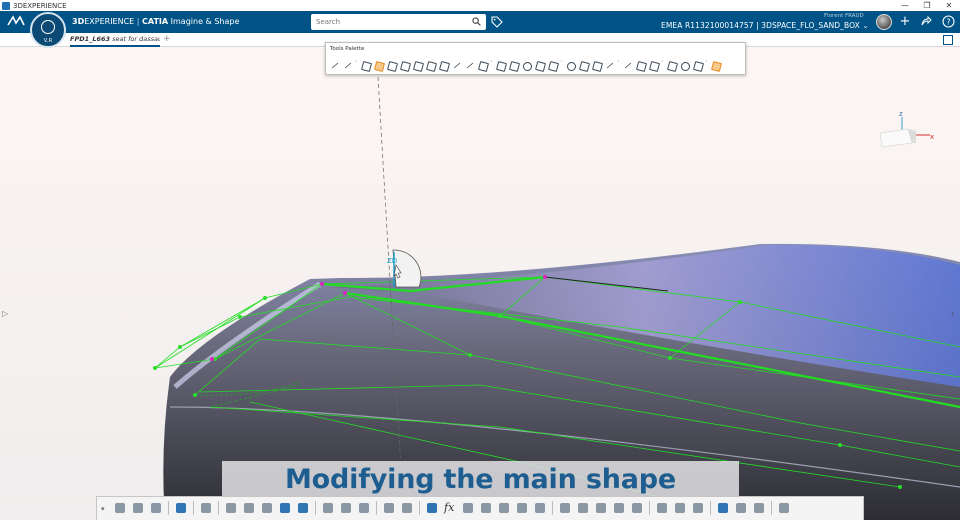 The width and height of the screenshot is (960, 520). I want to click on add-tab-button: +, so click(167, 39).